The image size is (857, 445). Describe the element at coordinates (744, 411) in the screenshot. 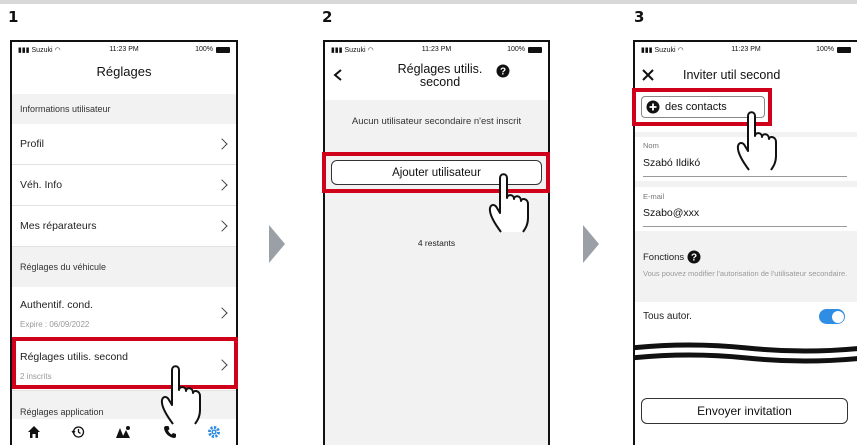

I see `send-invitation-button: Envoyer invitation` at that location.